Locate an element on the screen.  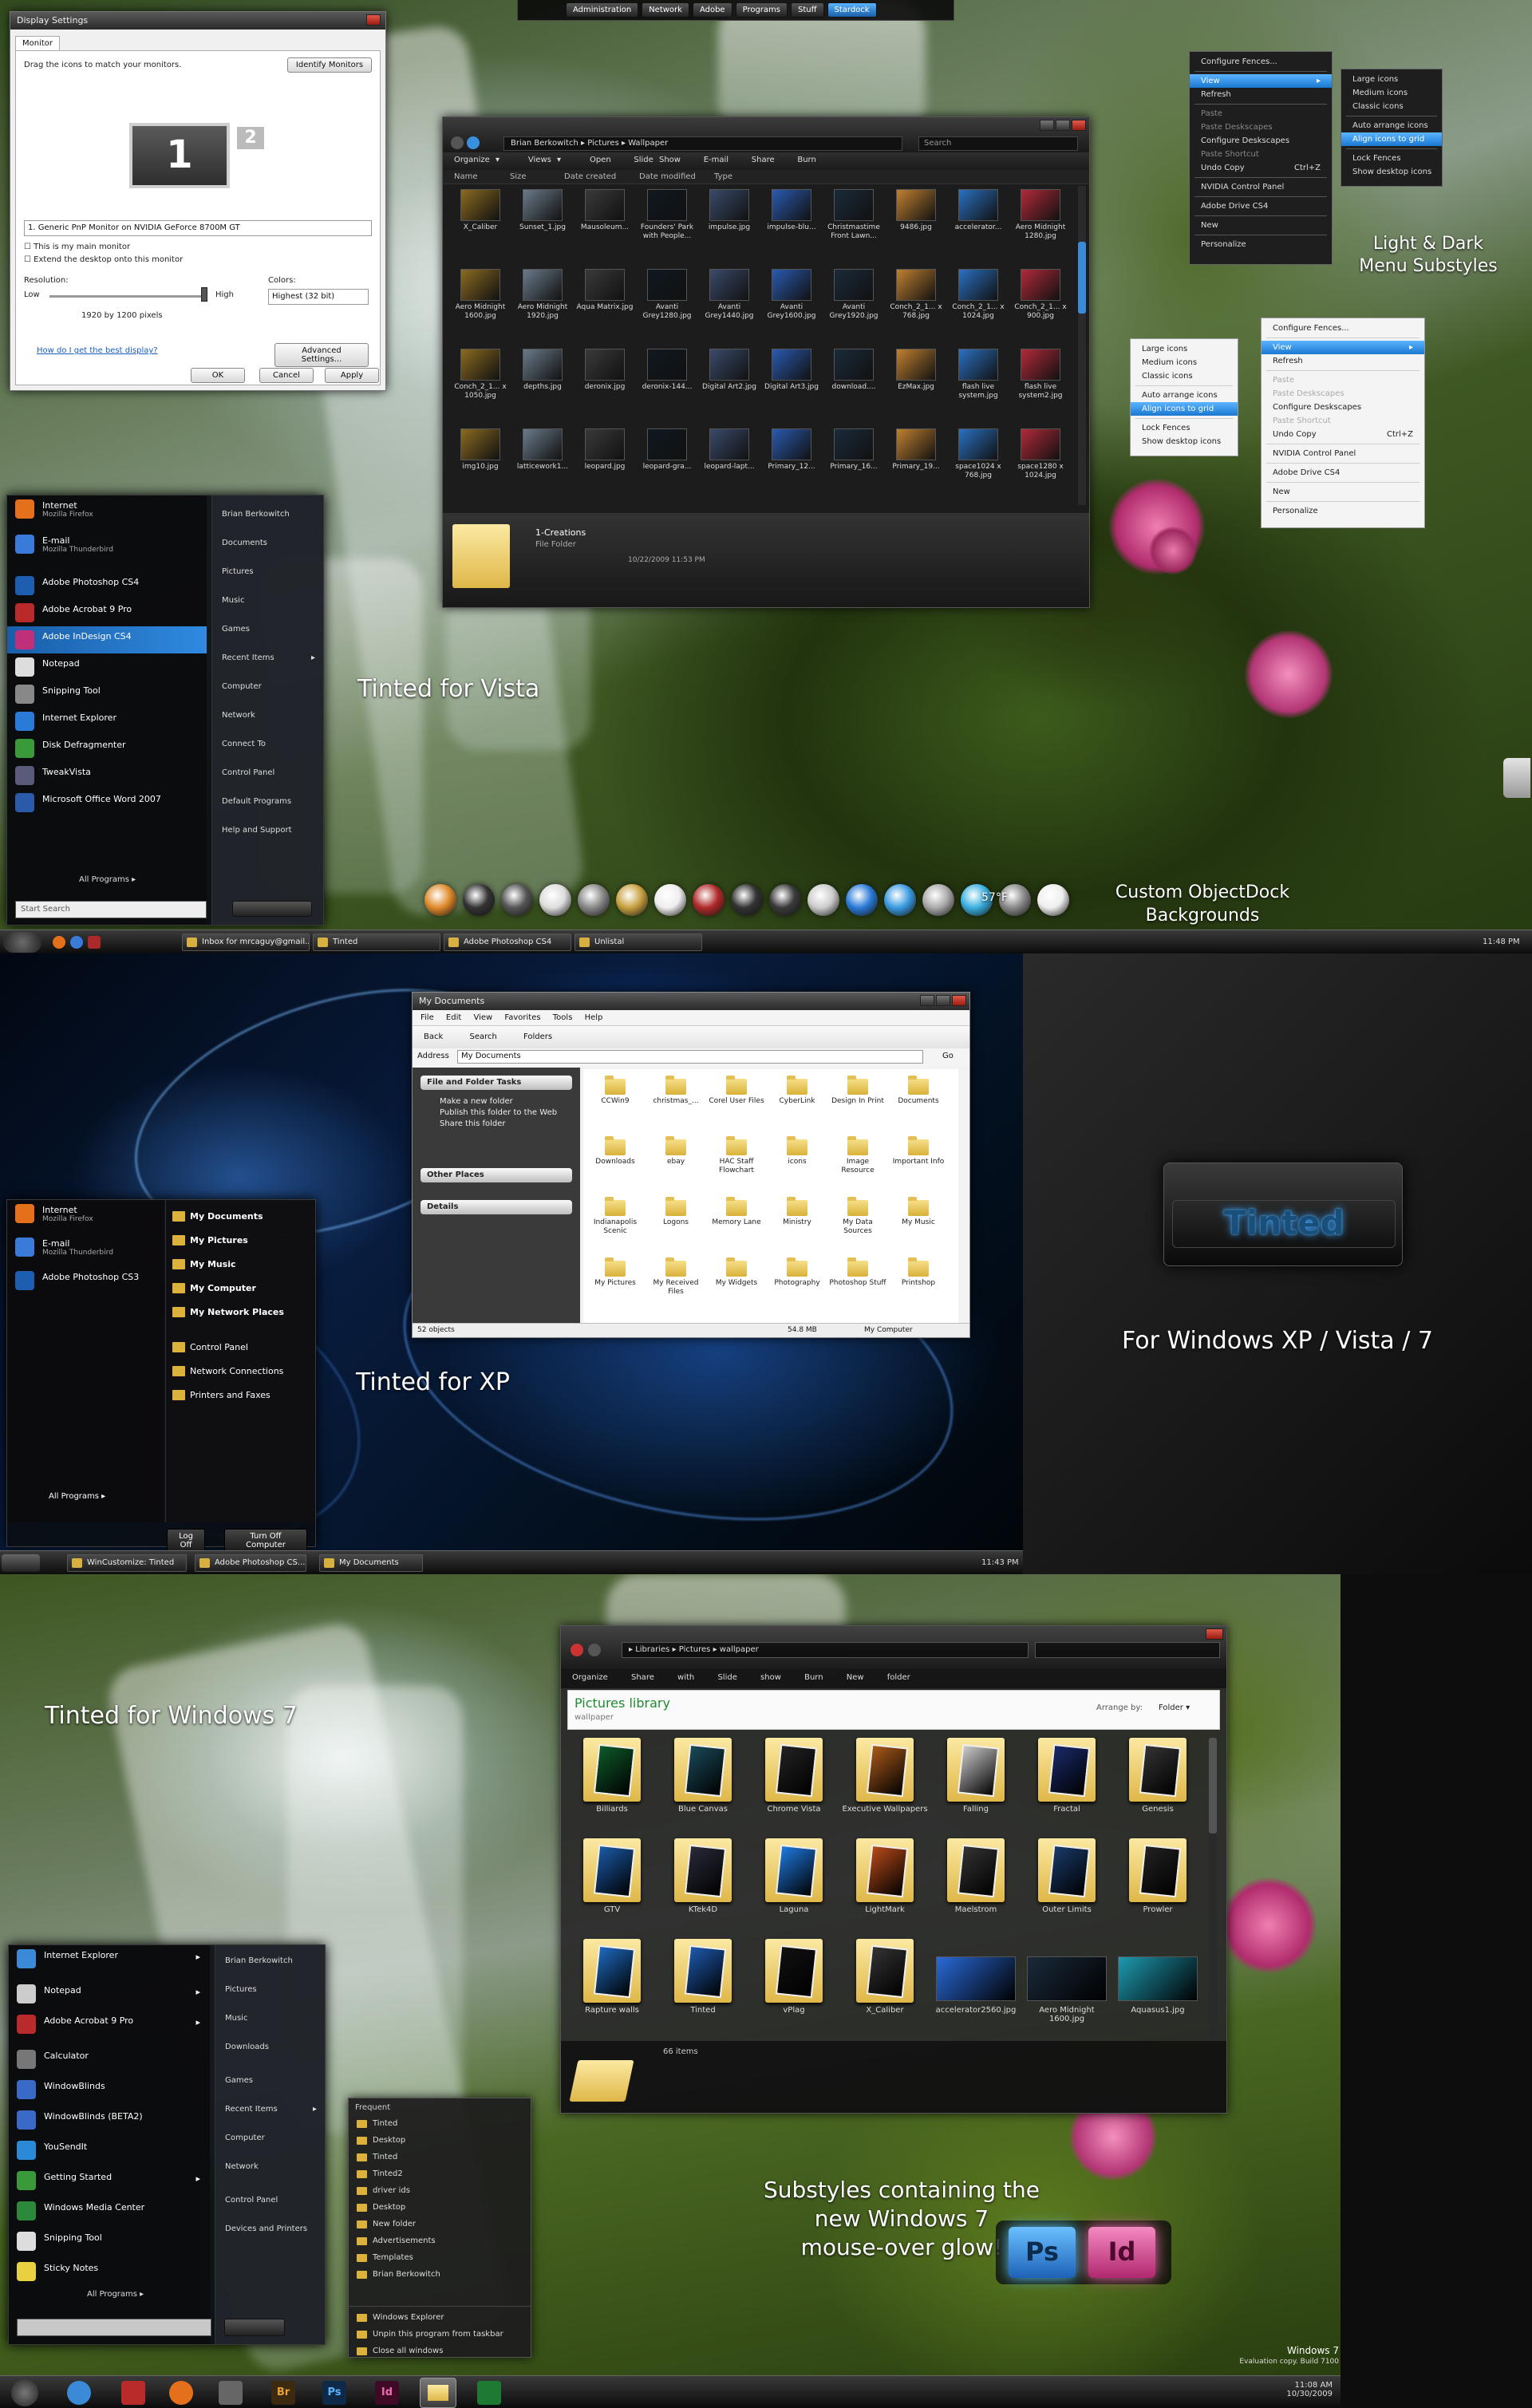
file-folder-tasks-header: File and Folder Tasks is located at coordinates (497, 1083).